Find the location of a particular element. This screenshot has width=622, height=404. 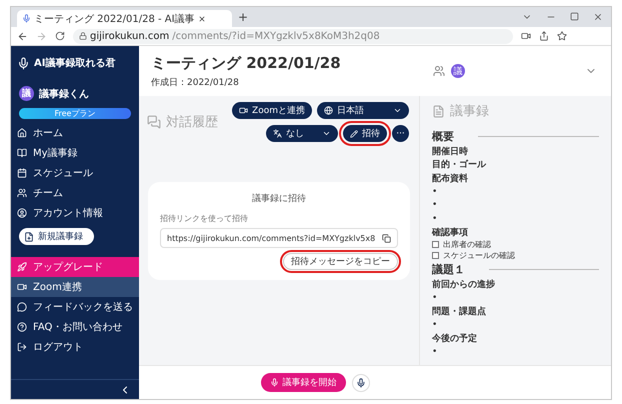

tab-title: ミーティング 2022/01/28 - AI議事 is located at coordinates (114, 19).